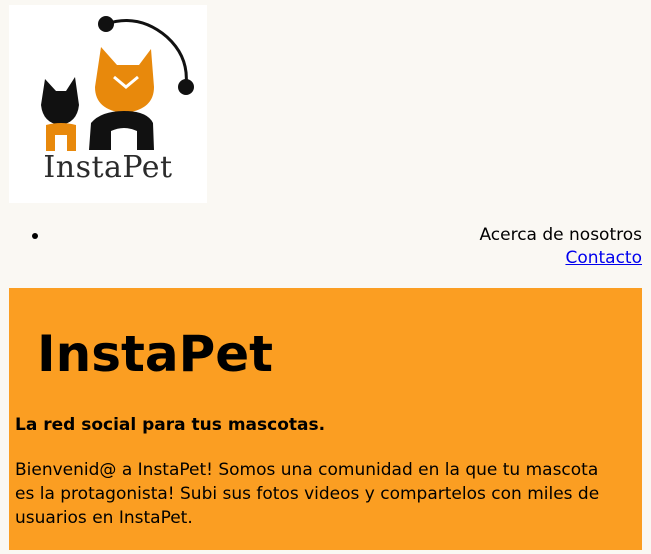 This screenshot has height=554, width=651. I want to click on nav-list: Acerca de nosotros Contacto, so click(325, 247).